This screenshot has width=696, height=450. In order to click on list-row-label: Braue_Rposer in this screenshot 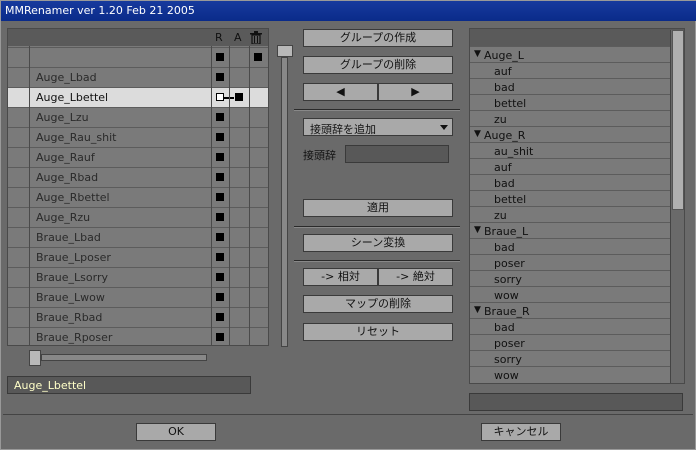, I will do `click(74, 337)`.